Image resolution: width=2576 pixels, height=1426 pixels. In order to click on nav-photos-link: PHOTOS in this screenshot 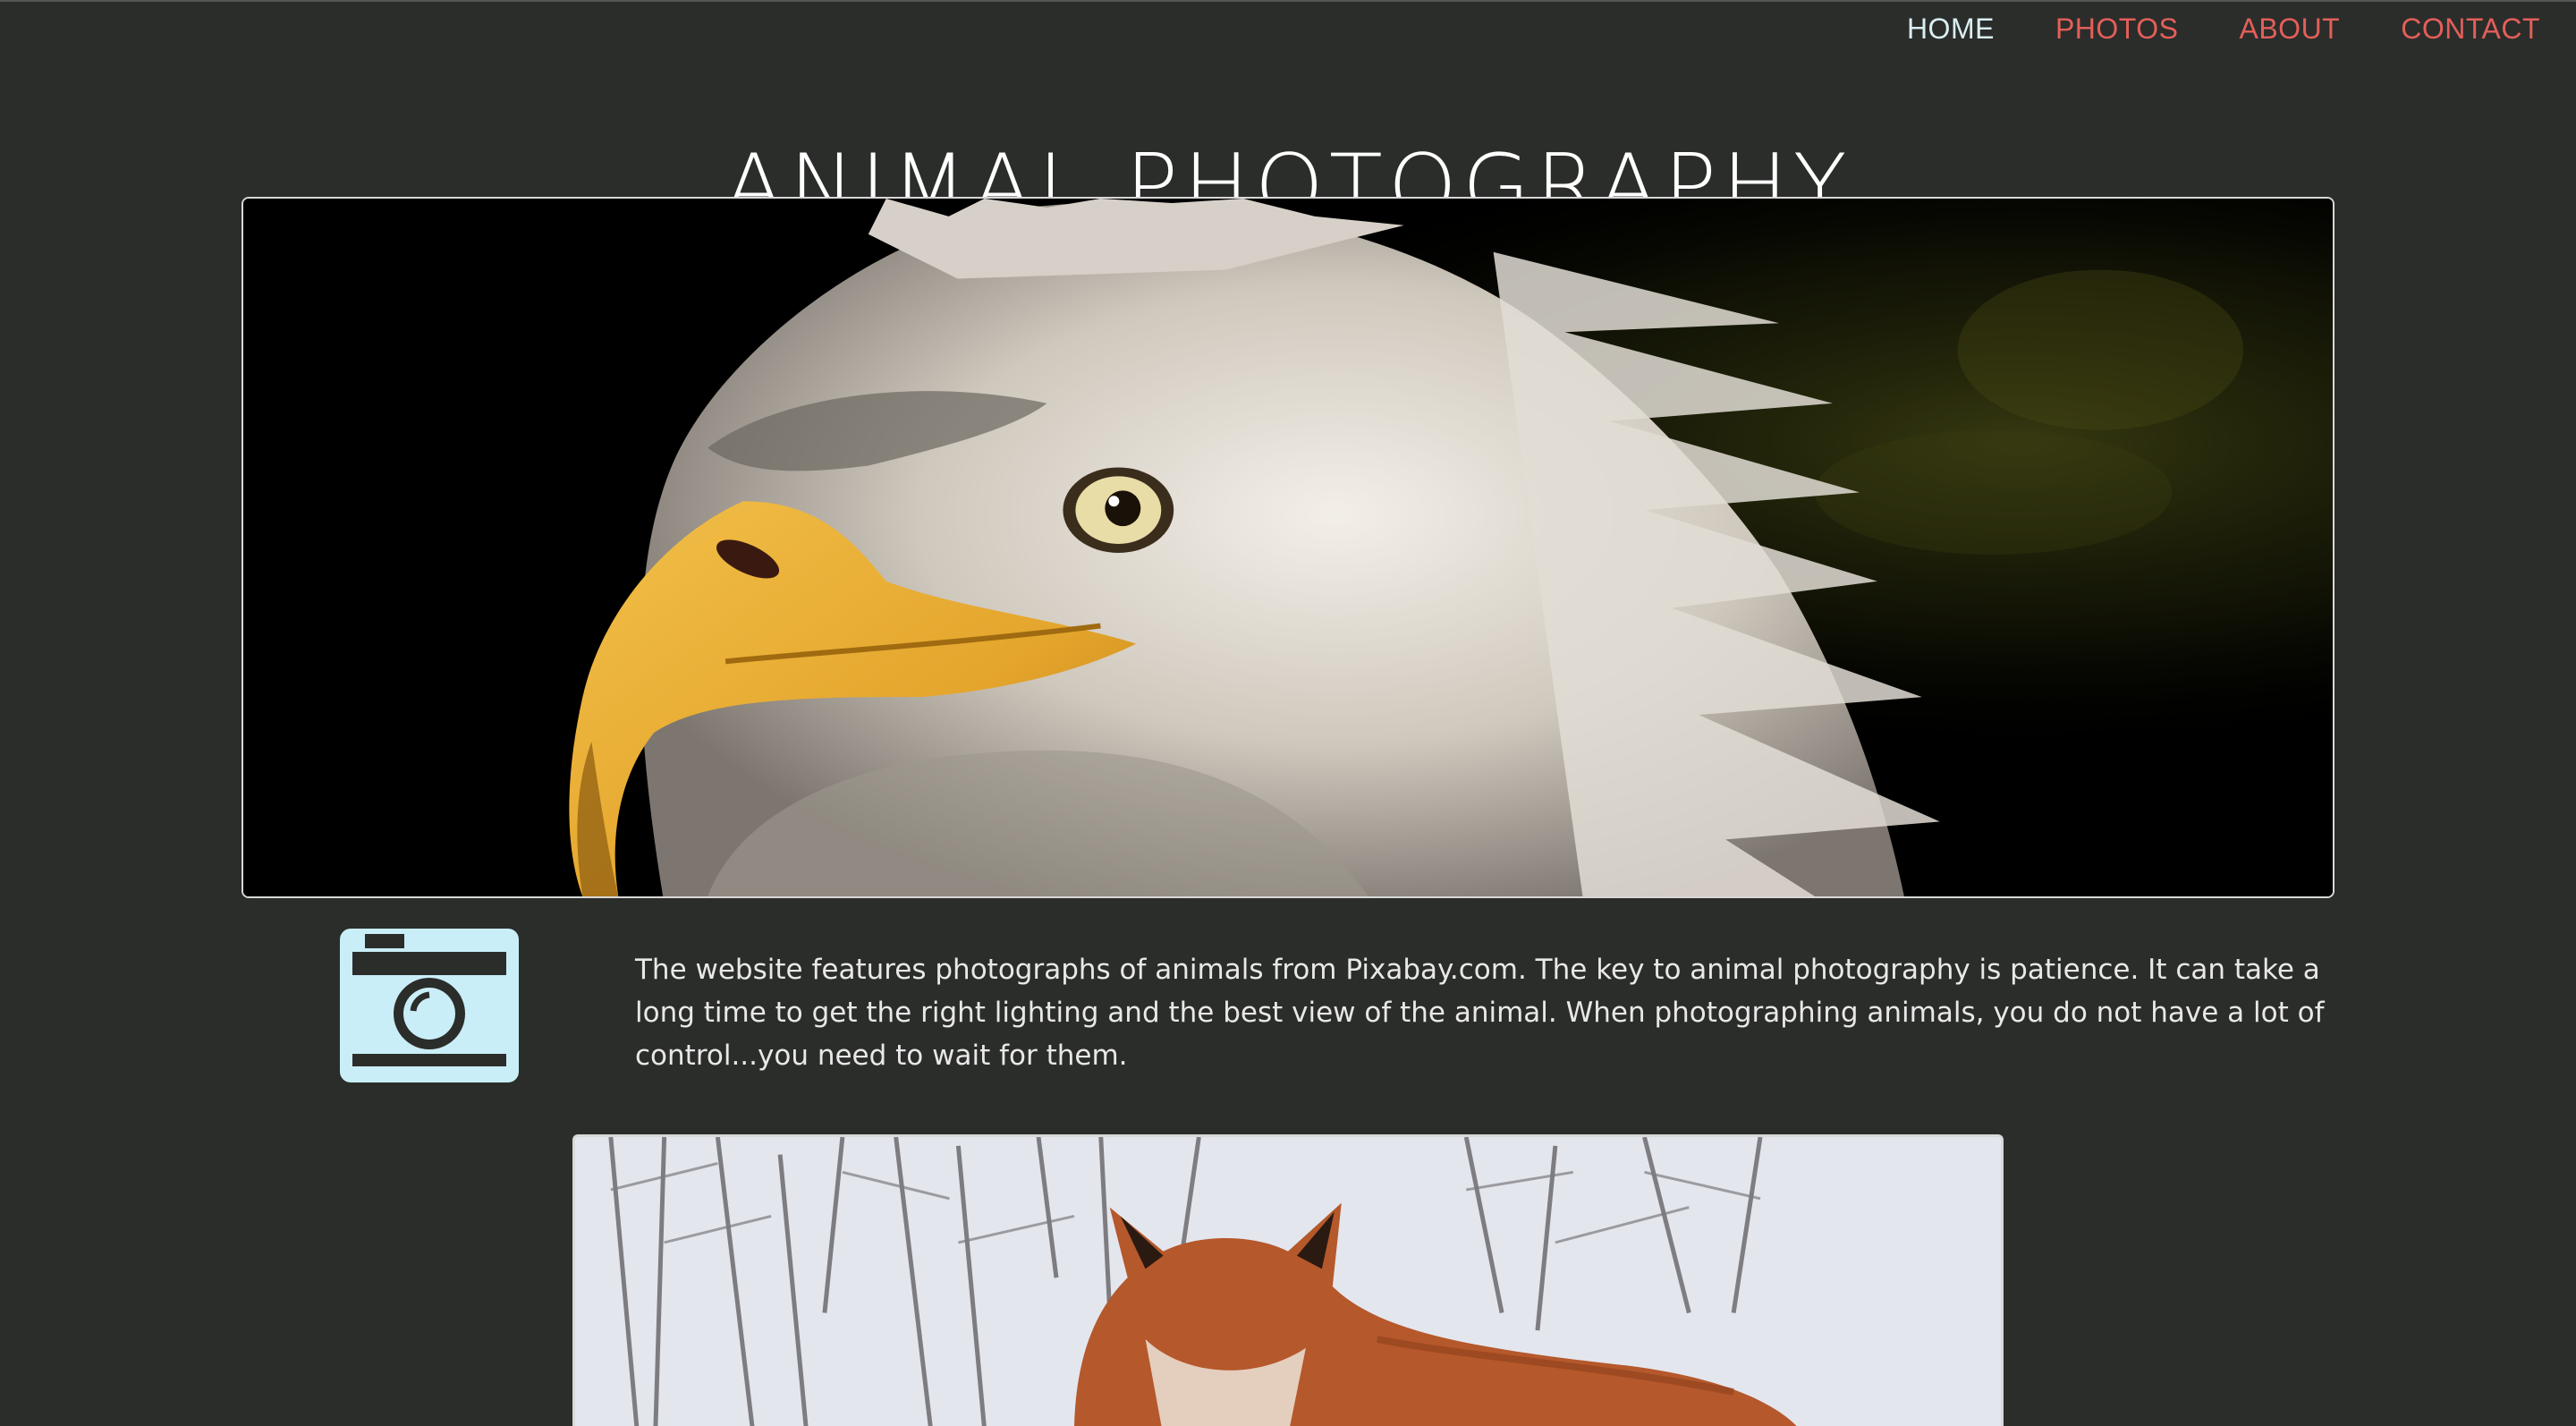, I will do `click(2117, 29)`.